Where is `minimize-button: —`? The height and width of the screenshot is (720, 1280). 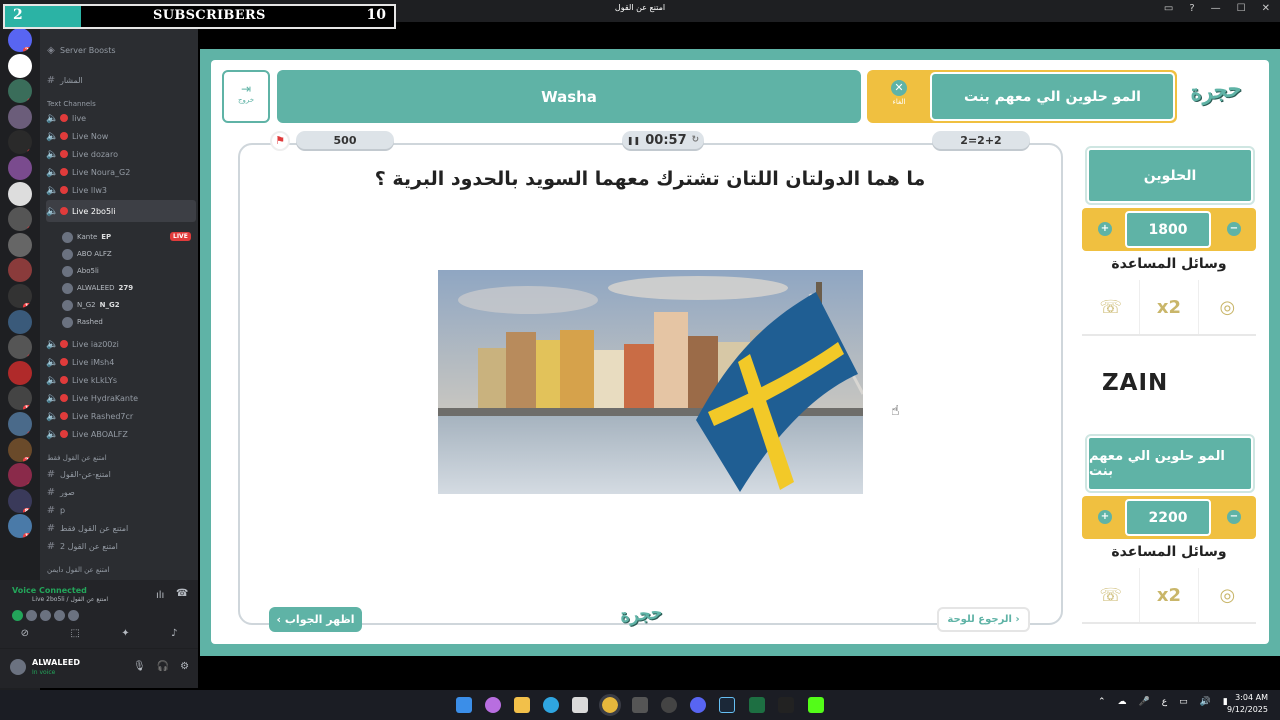 minimize-button: — is located at coordinates (1216, 8).